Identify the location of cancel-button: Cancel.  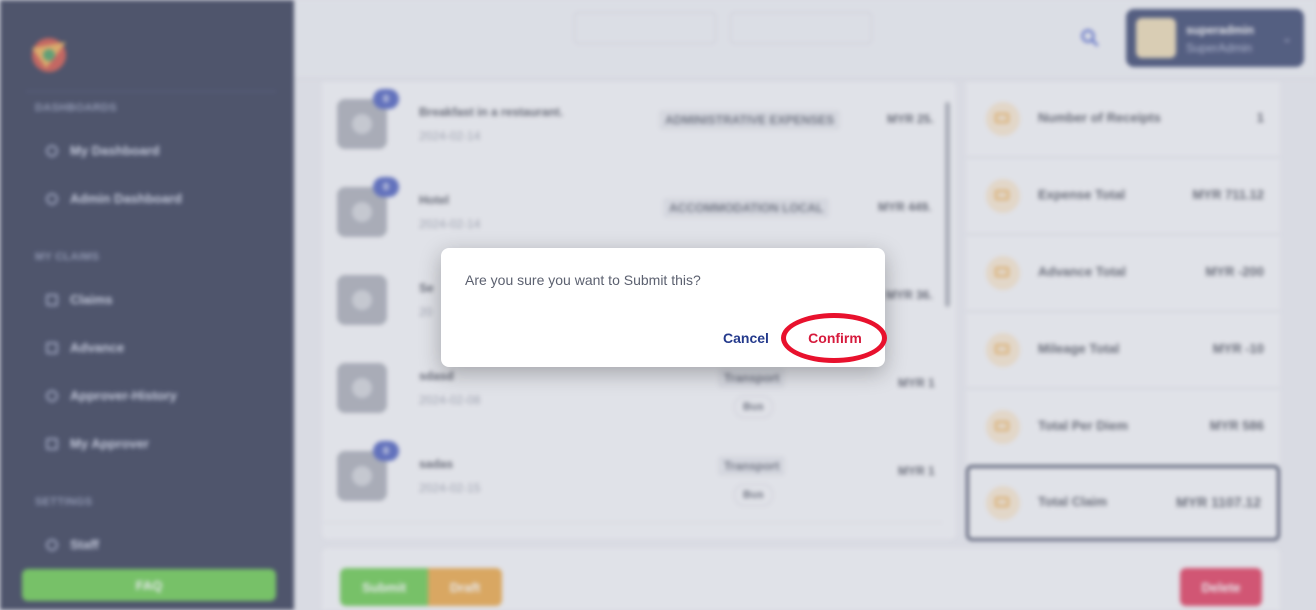
(746, 338).